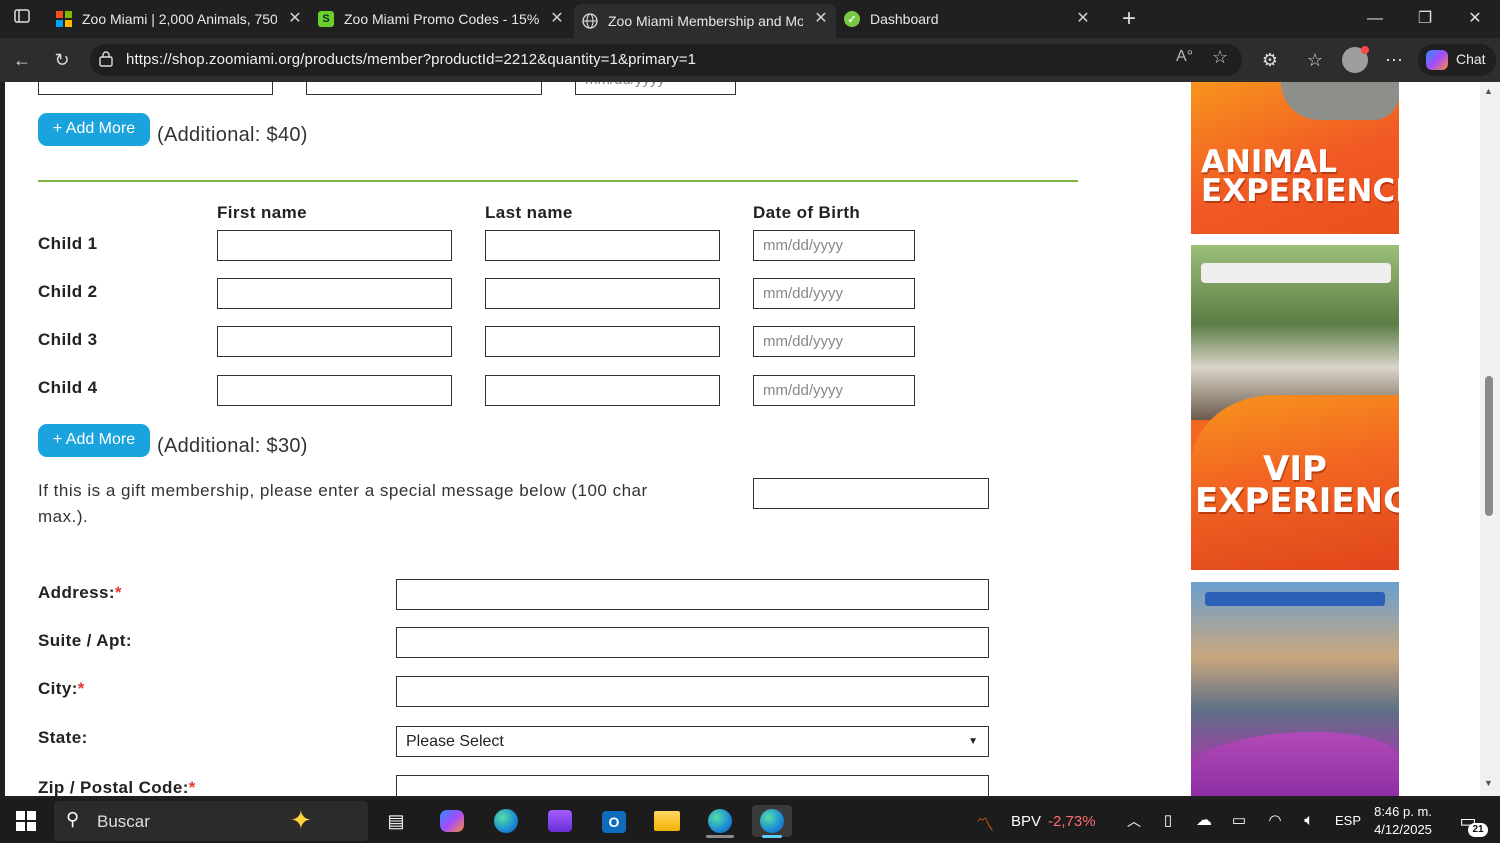 The width and height of the screenshot is (1500, 843). I want to click on lock-icon, so click(106, 59).